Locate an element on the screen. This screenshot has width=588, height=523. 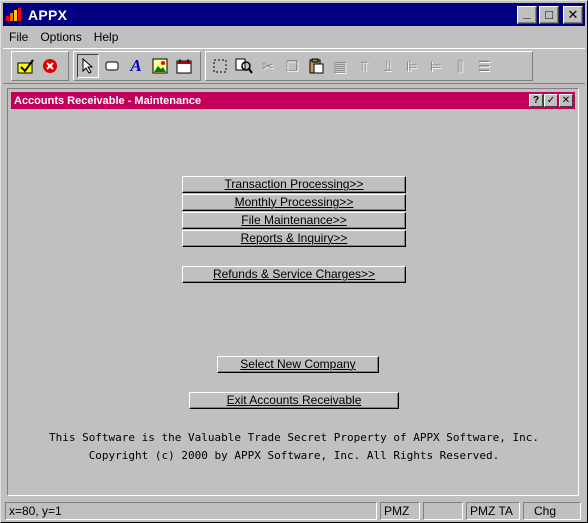
maximize-button: □ is located at coordinates (549, 14).